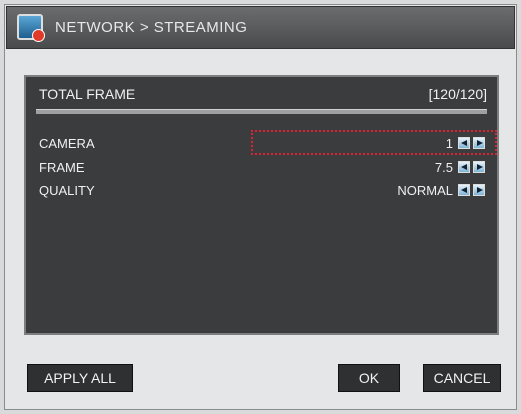  I want to click on frame-next-arrow-icon, so click(479, 167).